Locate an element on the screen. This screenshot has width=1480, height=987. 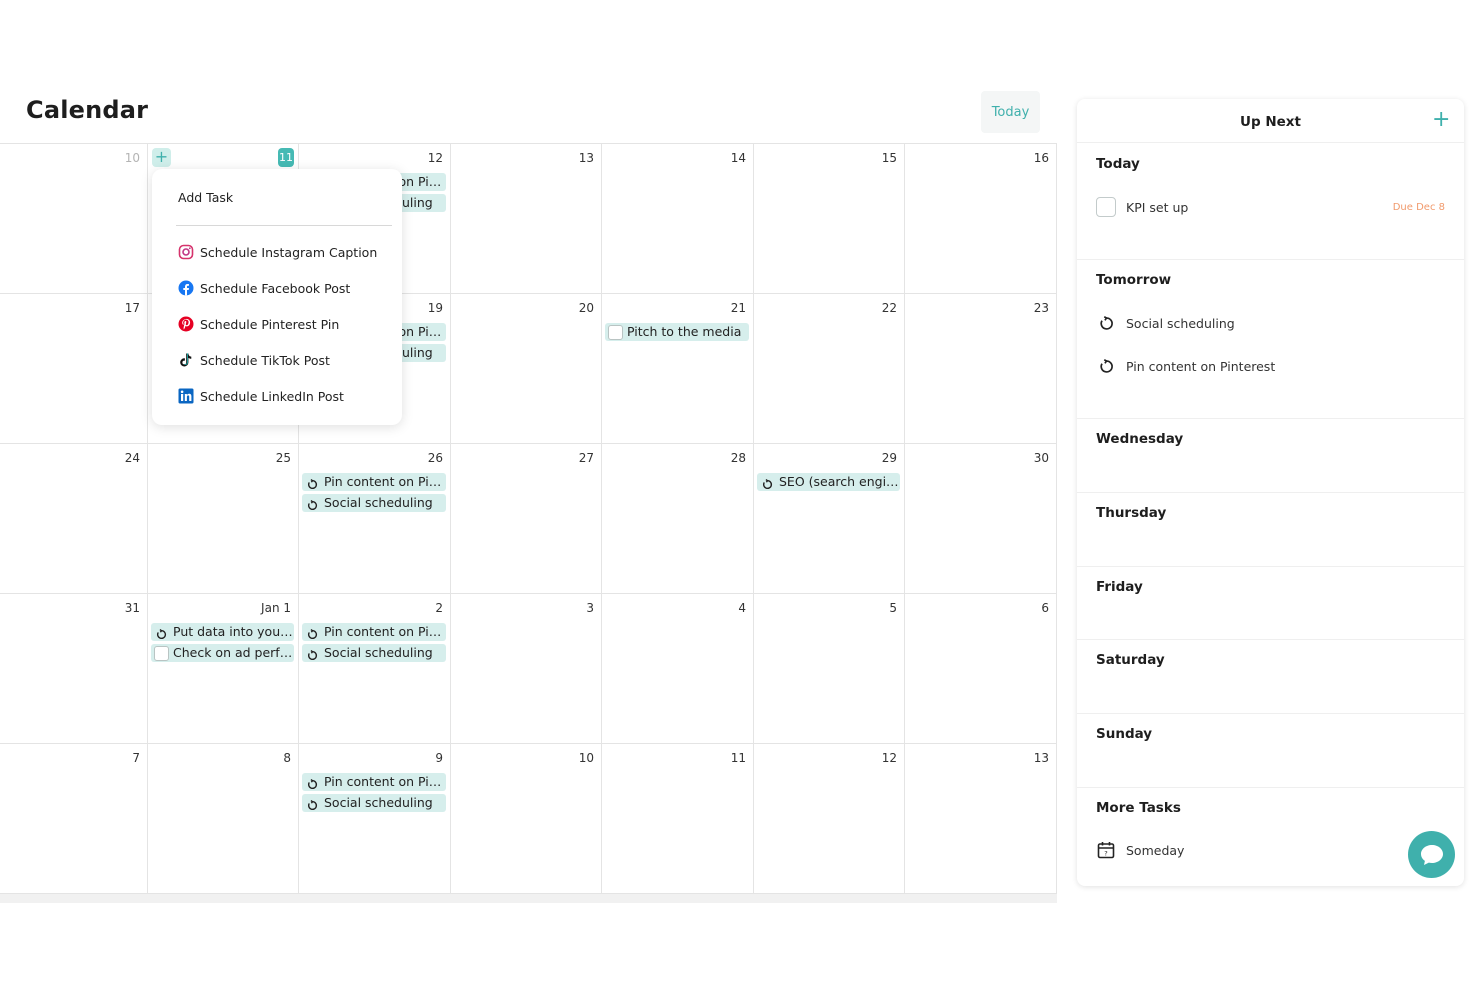
day-cell: 5 is located at coordinates (829, 669).